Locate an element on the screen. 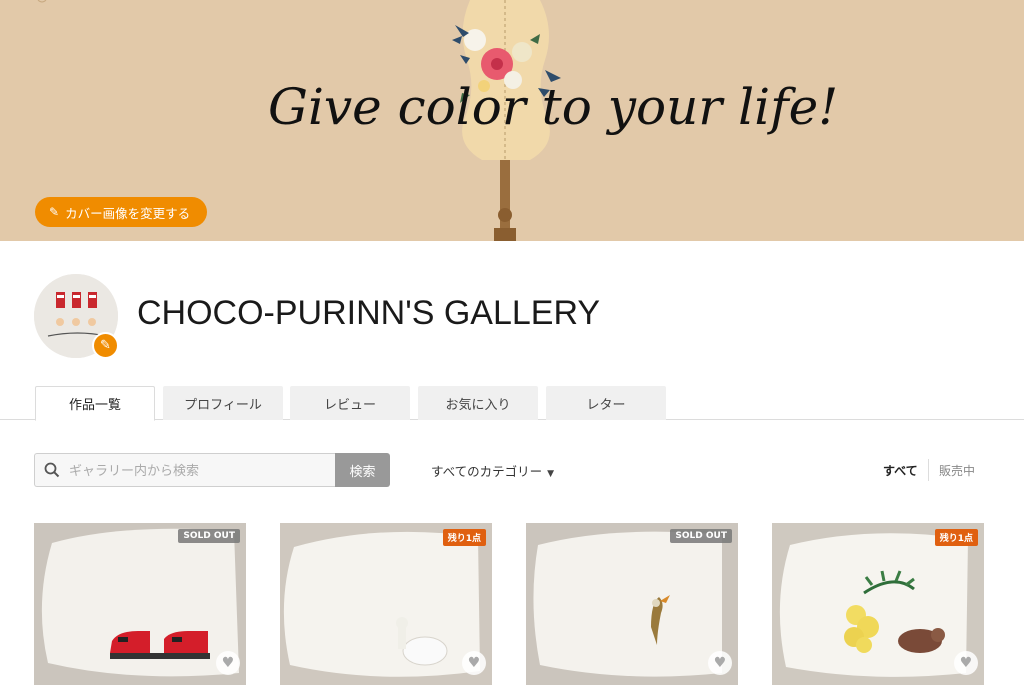  tab-works: 作品一覧 is located at coordinates (95, 403).